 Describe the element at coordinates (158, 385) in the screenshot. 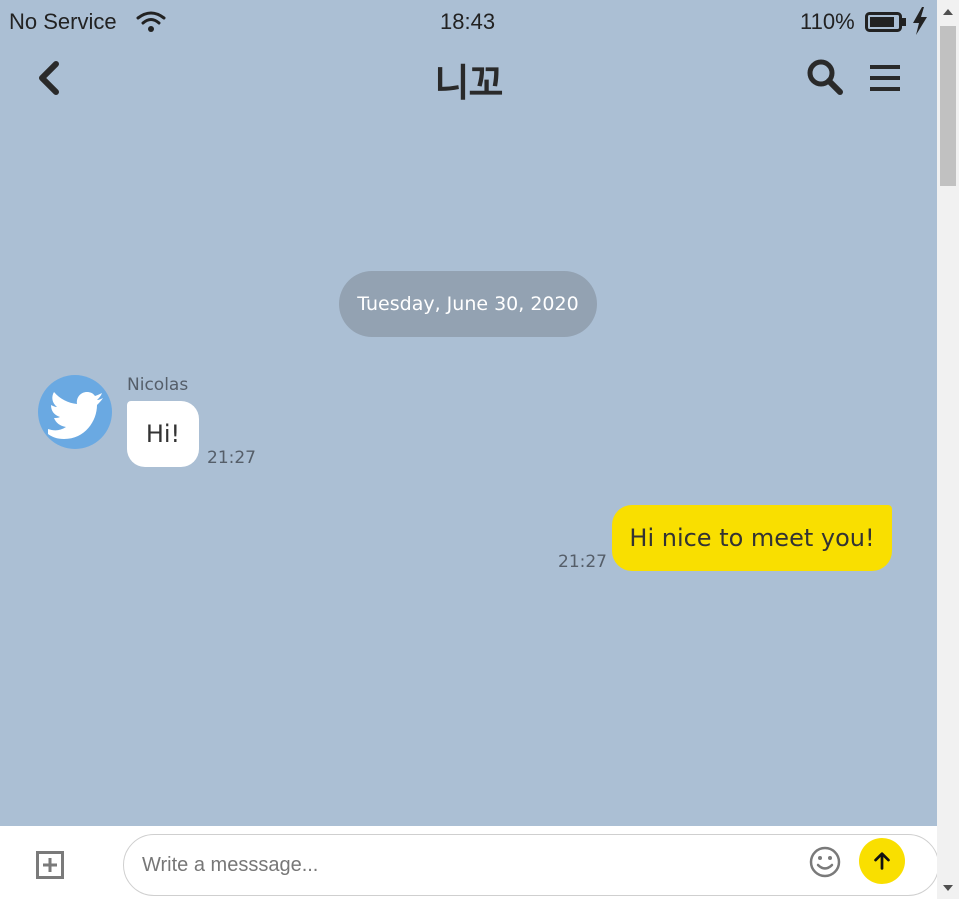

I see `sender-name: Nicolas` at that location.